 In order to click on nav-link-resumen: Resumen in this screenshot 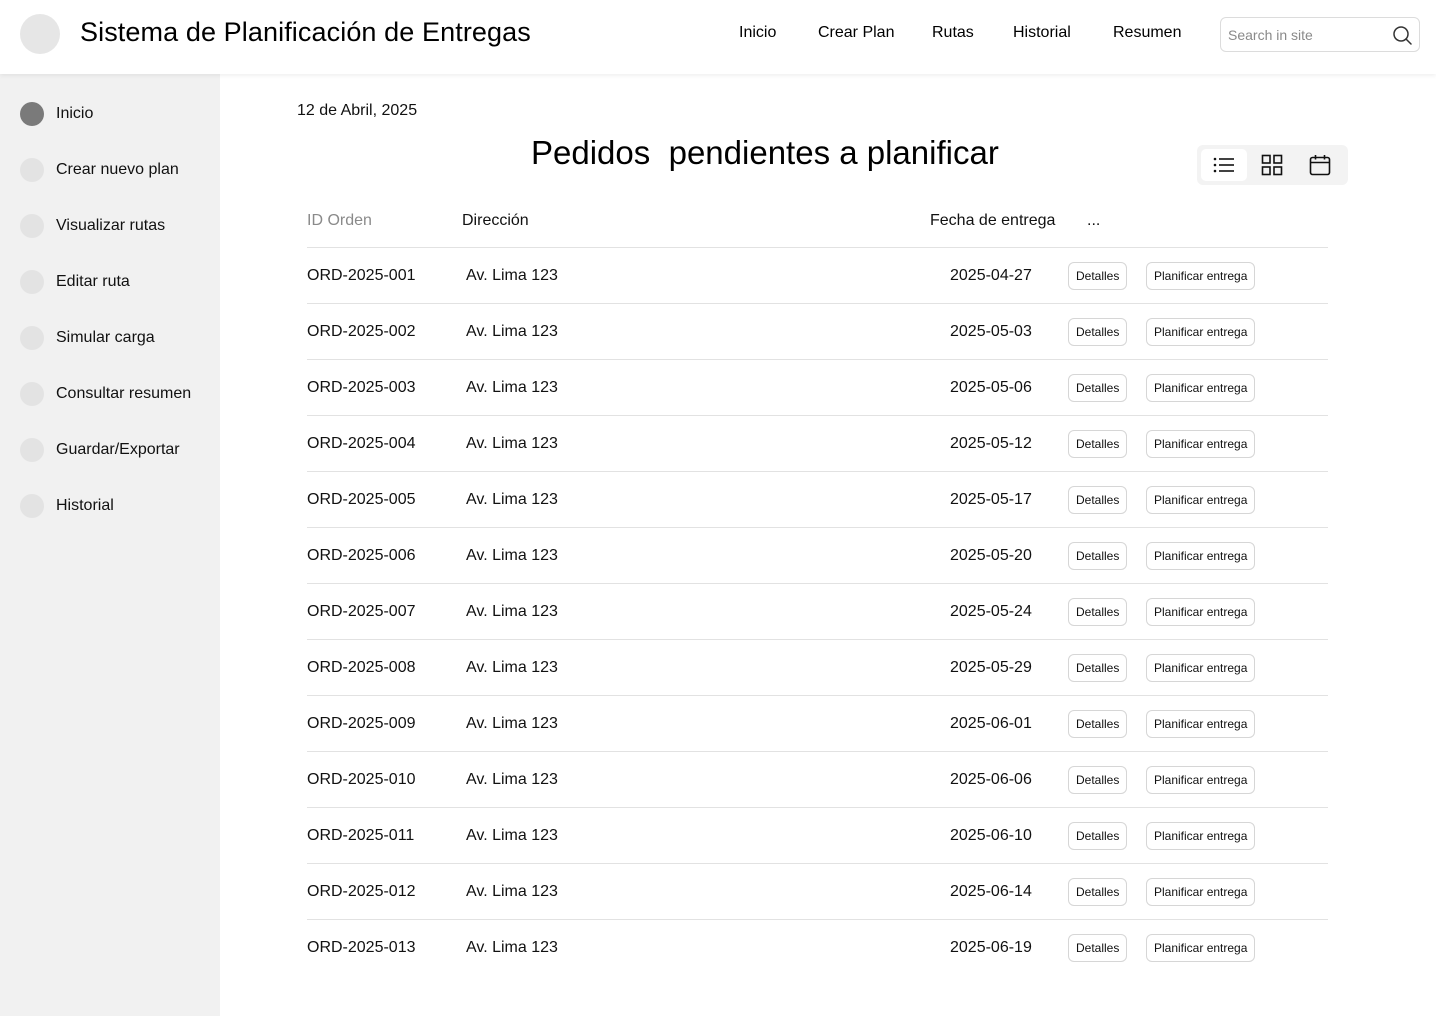, I will do `click(1147, 33)`.